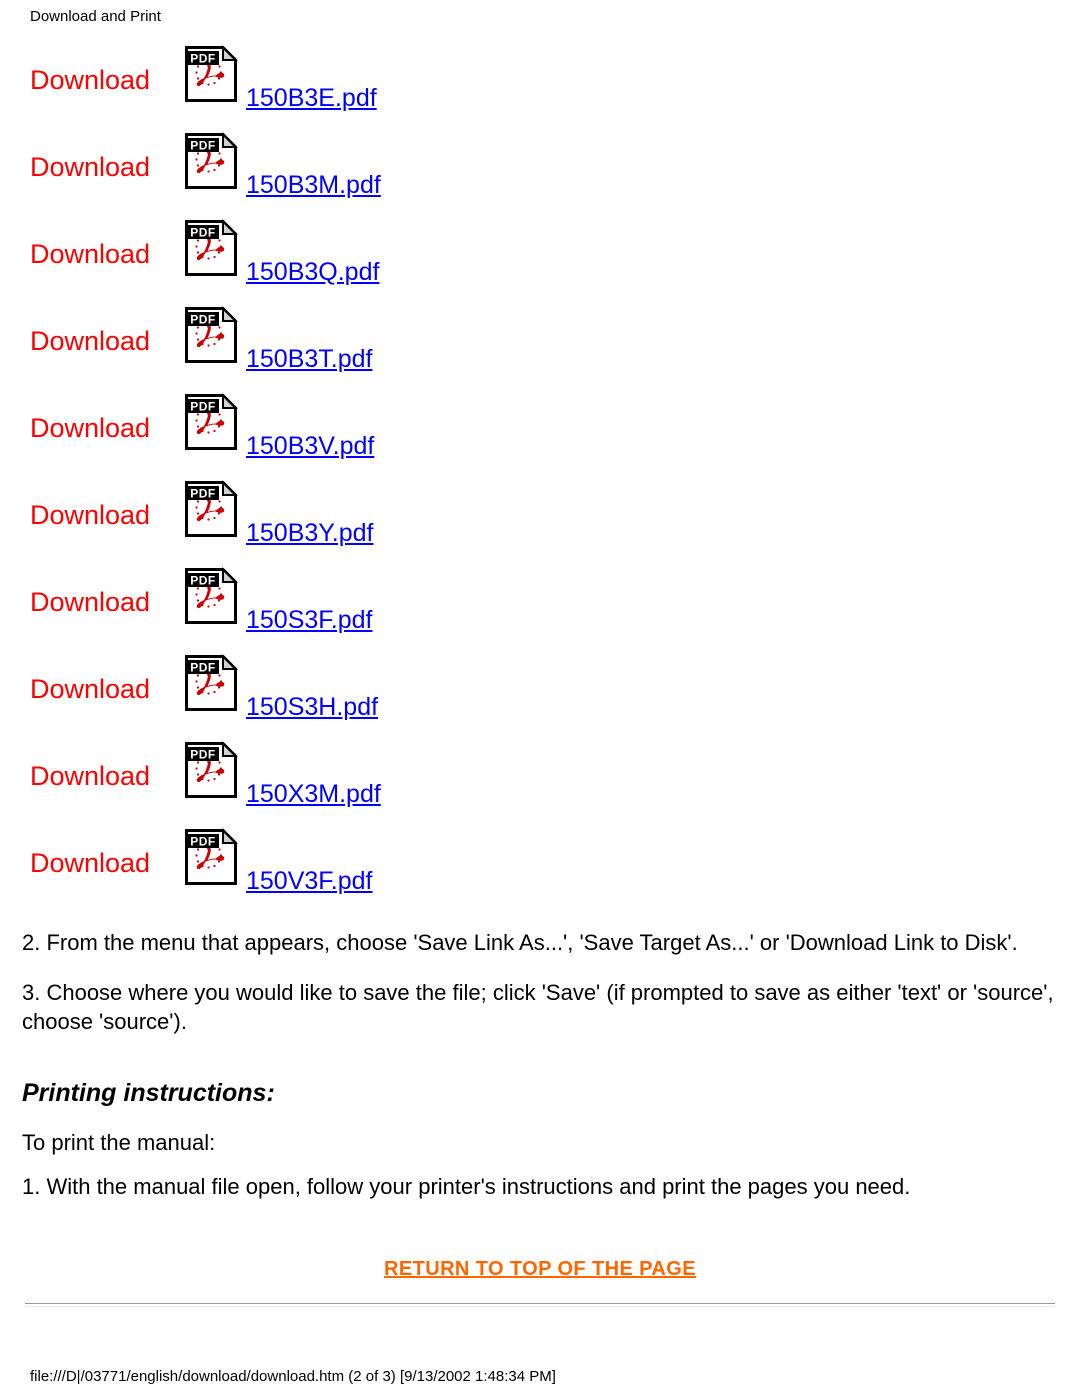 The height and width of the screenshot is (1397, 1080). What do you see at coordinates (309, 533) in the screenshot?
I see `pdf-file-link: 150B3Y.pdf` at bounding box center [309, 533].